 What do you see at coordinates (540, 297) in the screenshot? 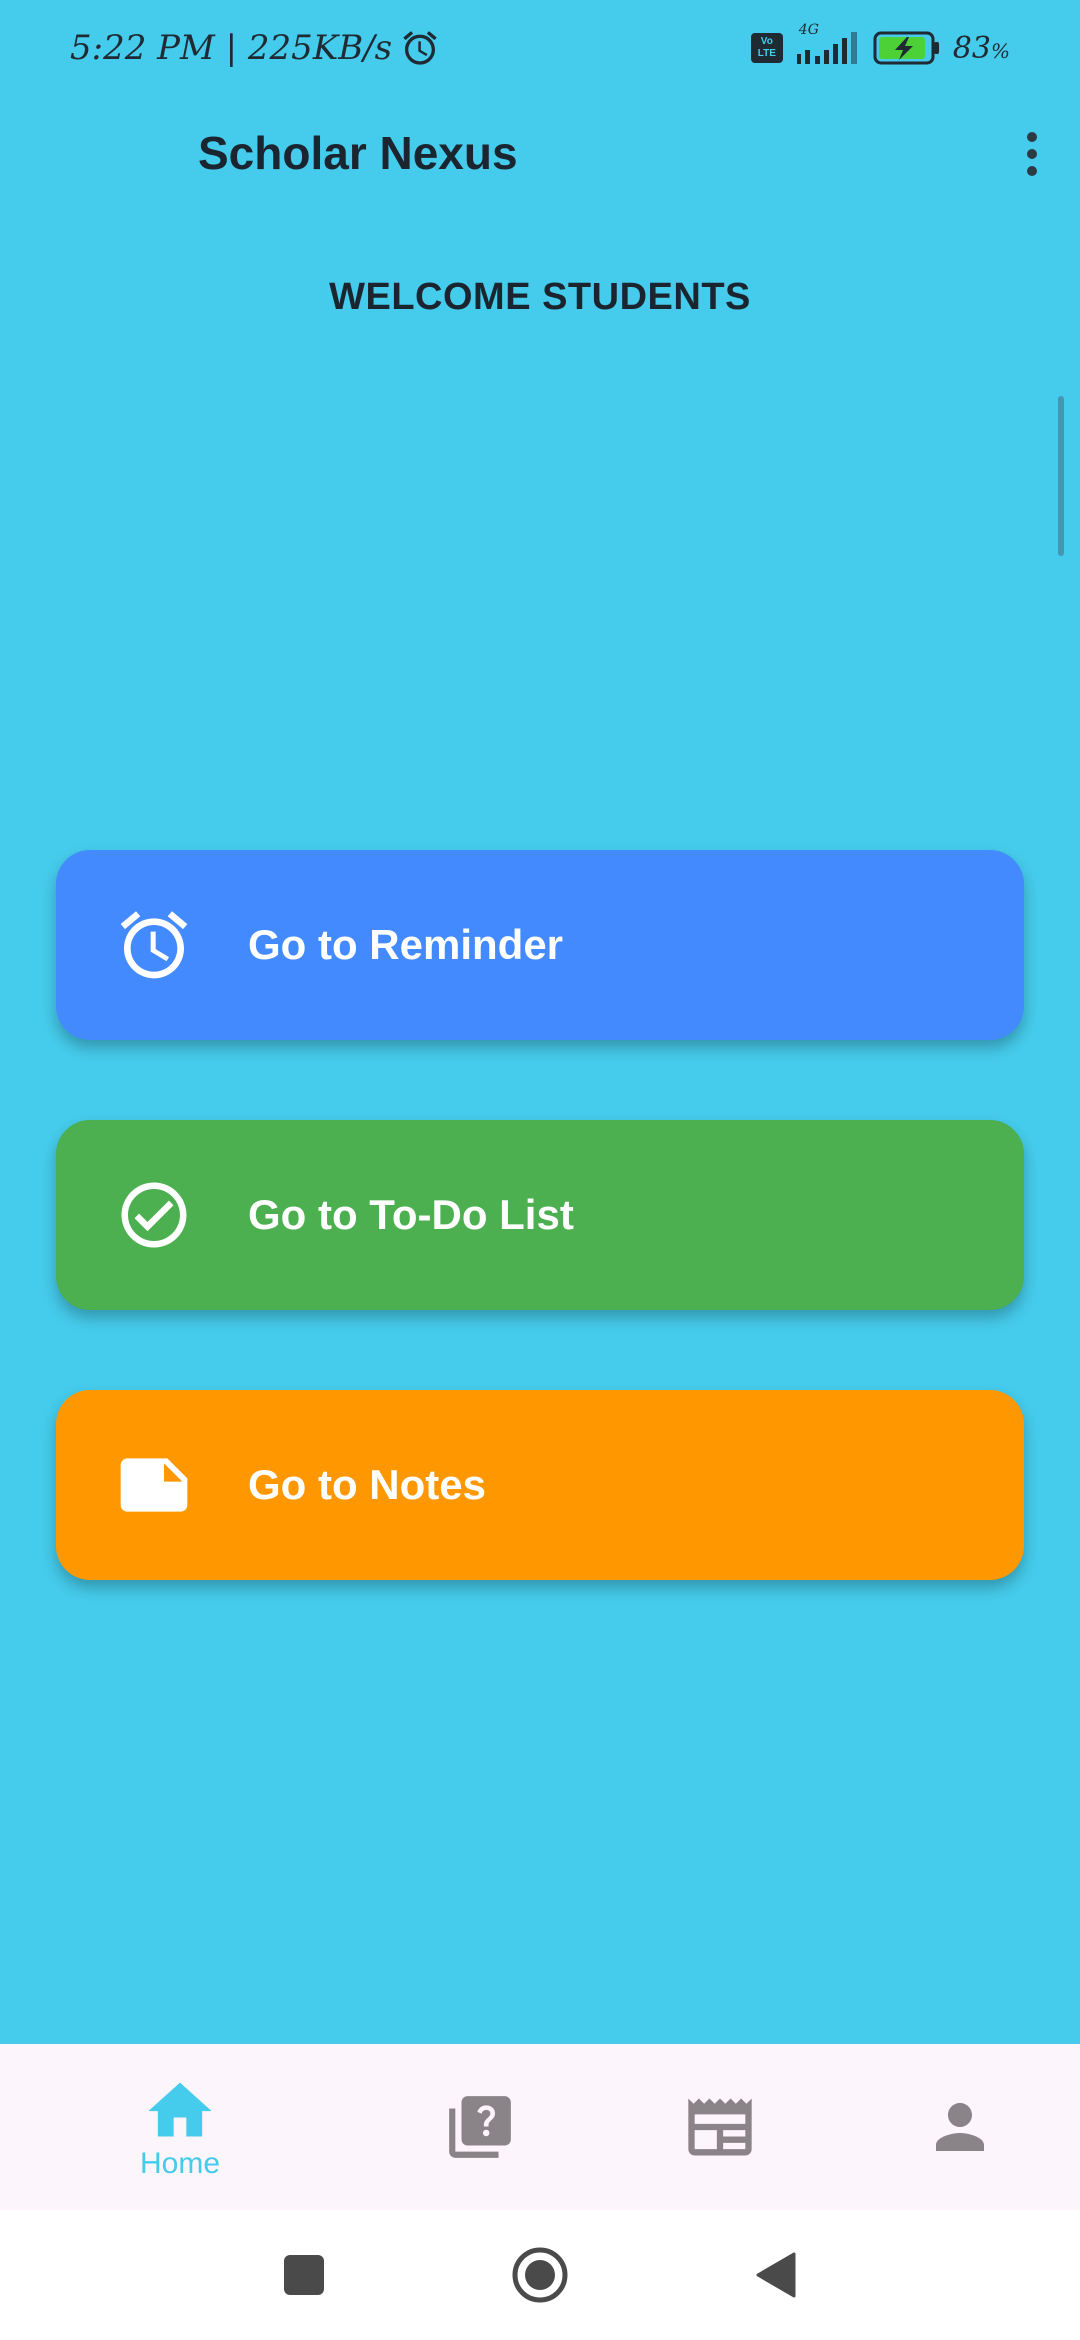
I see `welcome-heading: WELCOME STUDENTS` at bounding box center [540, 297].